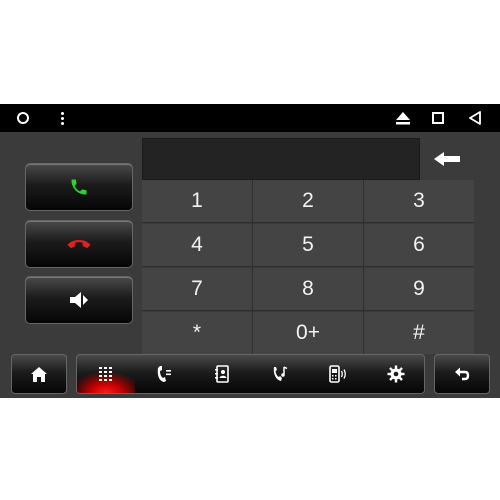 This screenshot has width=500, height=500. What do you see at coordinates (197, 289) in the screenshot?
I see `key-7: 7` at bounding box center [197, 289].